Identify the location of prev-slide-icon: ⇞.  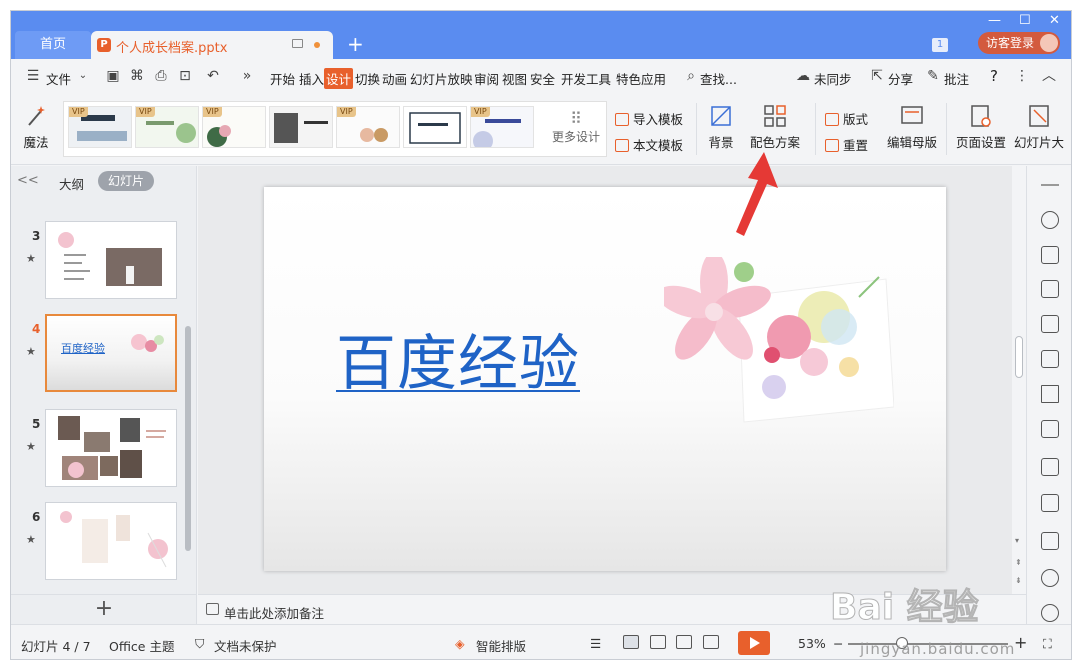
(1018, 562).